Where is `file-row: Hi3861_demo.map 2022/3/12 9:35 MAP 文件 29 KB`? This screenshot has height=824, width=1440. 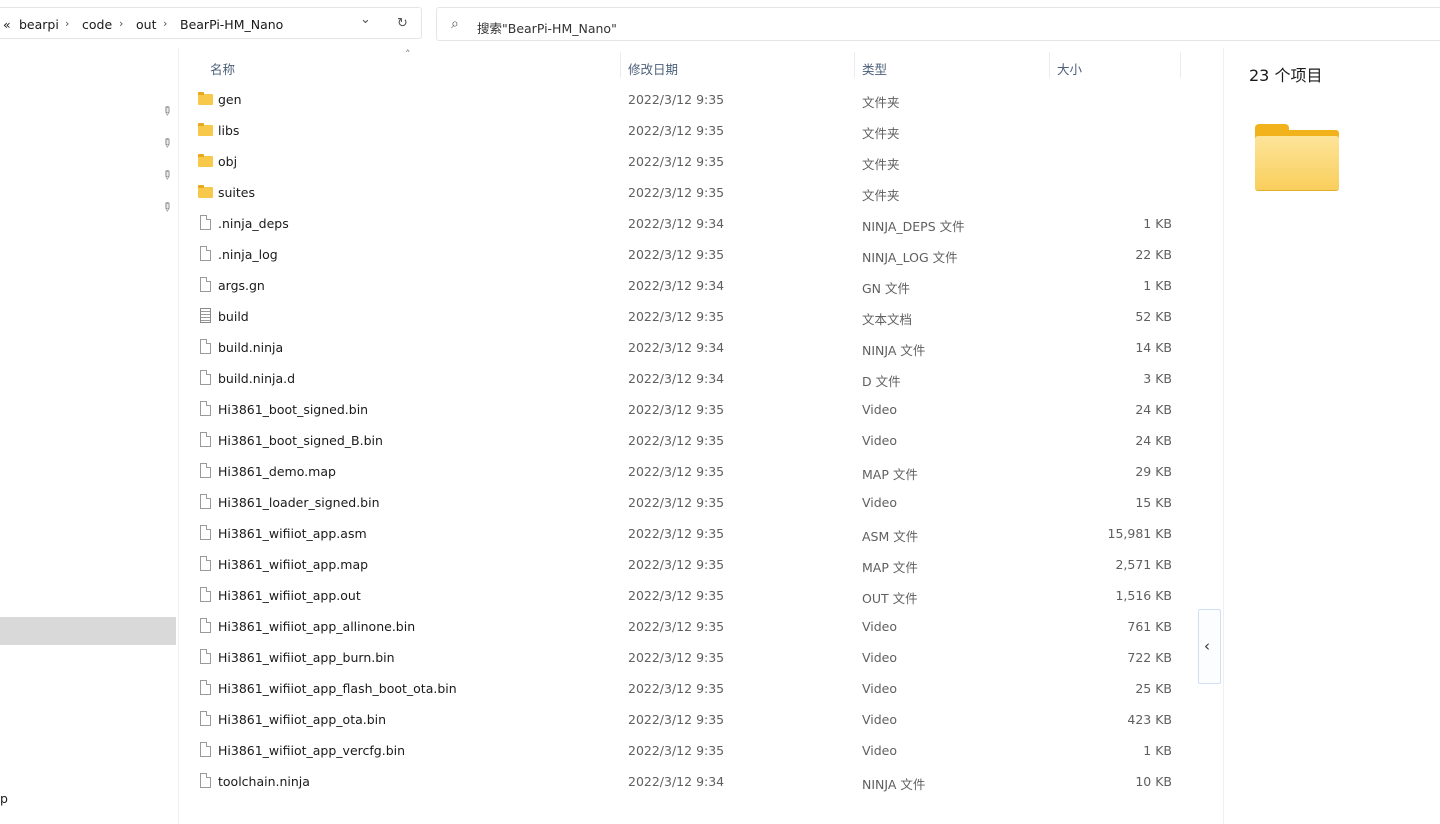
file-row: Hi3861_demo.map 2022/3/12 9:35 MAP 文件 29 KB is located at coordinates (686, 471).